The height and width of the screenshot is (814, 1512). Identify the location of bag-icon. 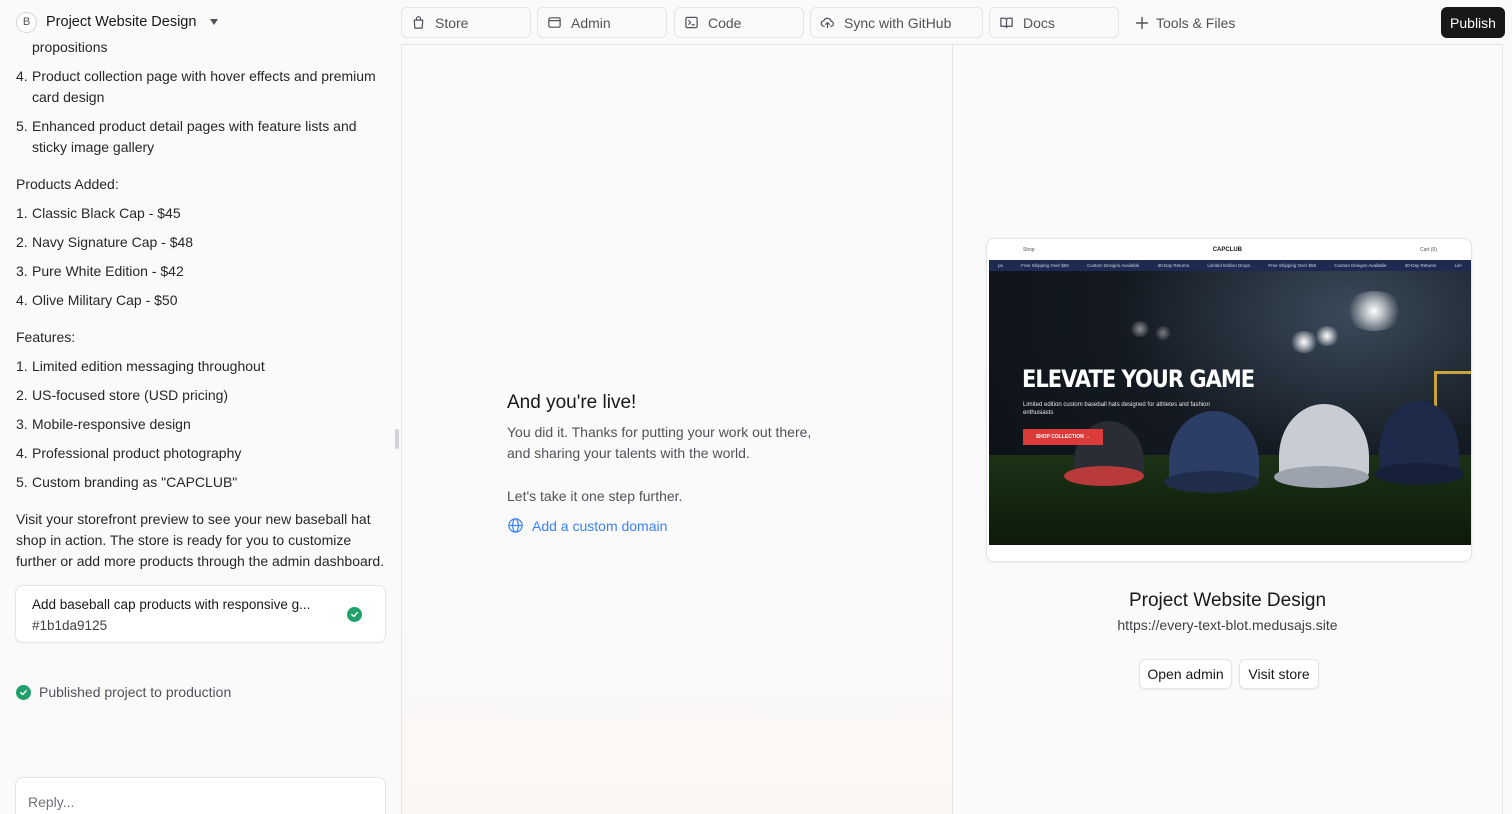
(418, 22).